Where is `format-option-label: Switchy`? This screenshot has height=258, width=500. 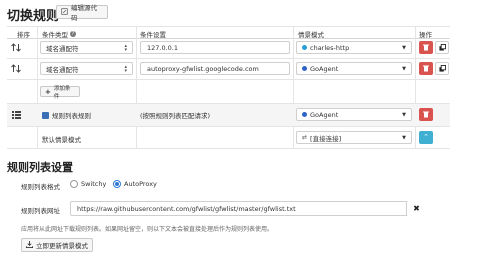
format-option-label: Switchy is located at coordinates (94, 184).